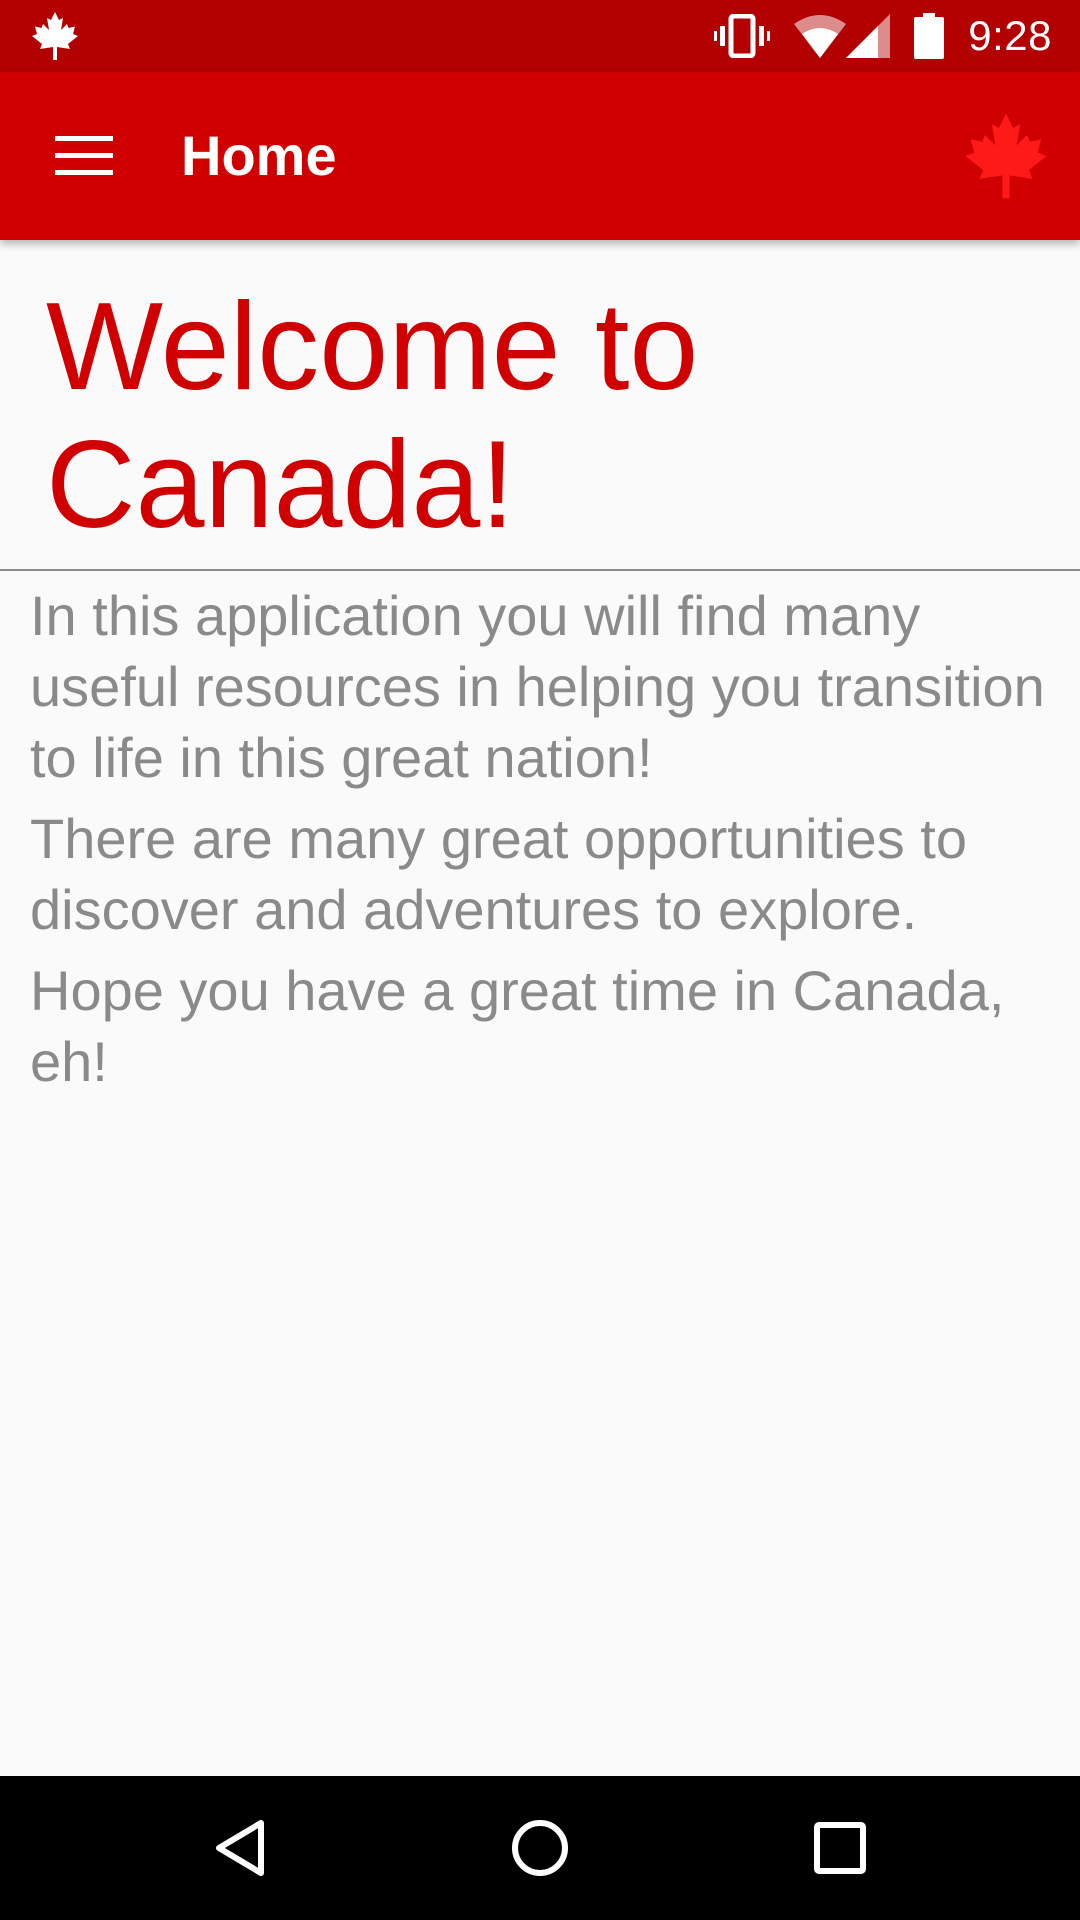  What do you see at coordinates (820, 36) in the screenshot?
I see `wifi-icon` at bounding box center [820, 36].